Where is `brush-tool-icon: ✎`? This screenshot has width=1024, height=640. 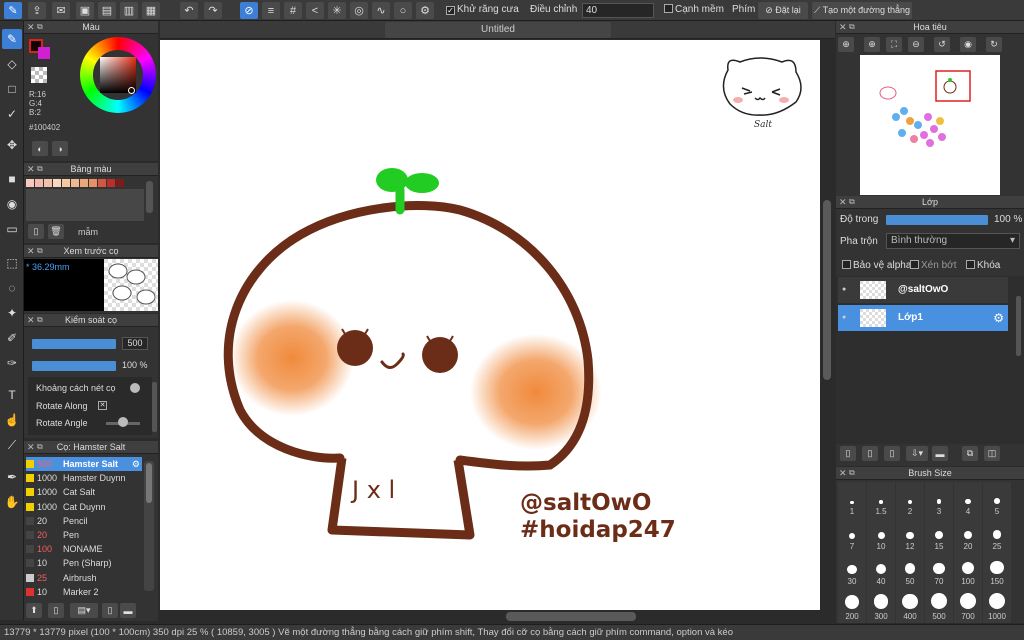 brush-tool-icon: ✎ is located at coordinates (12, 39).